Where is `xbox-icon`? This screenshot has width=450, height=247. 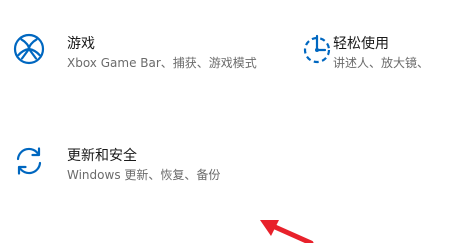 xbox-icon is located at coordinates (29, 49).